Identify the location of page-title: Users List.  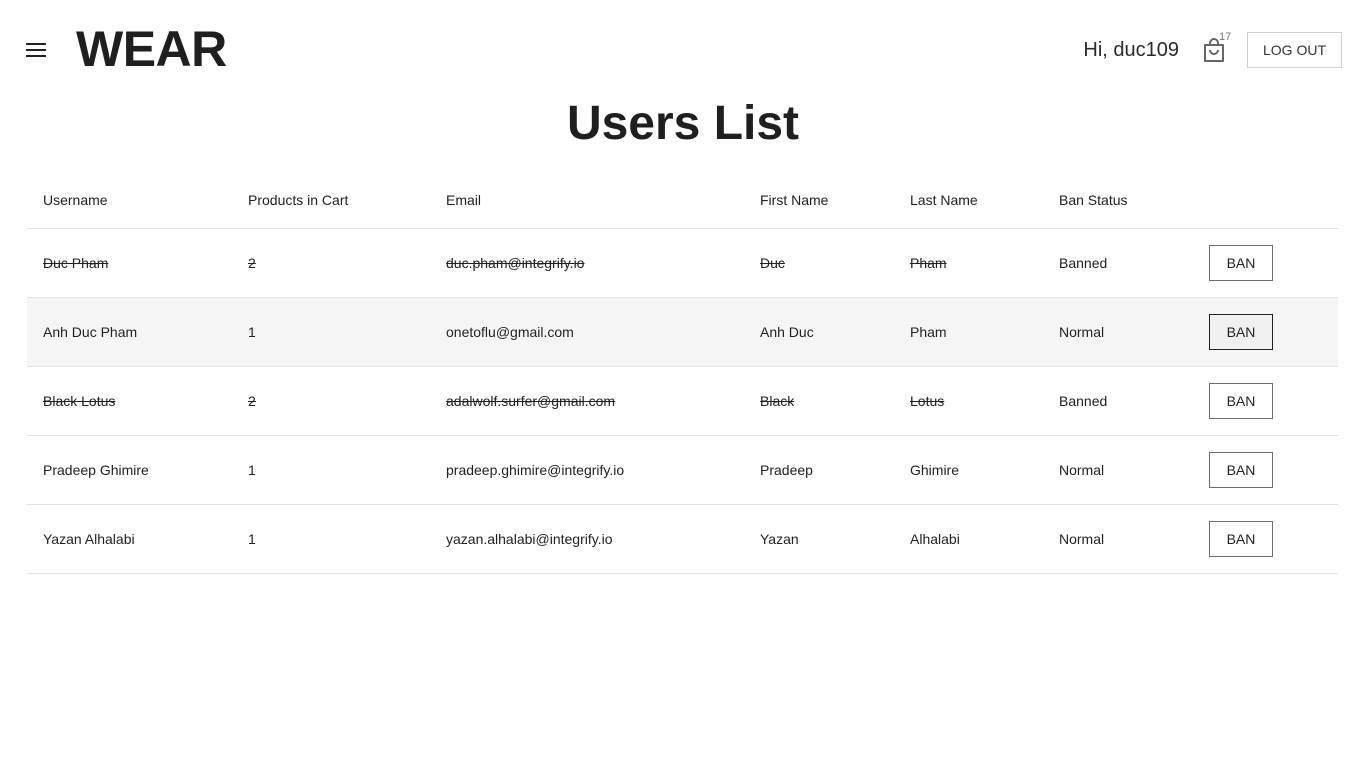
(683, 123).